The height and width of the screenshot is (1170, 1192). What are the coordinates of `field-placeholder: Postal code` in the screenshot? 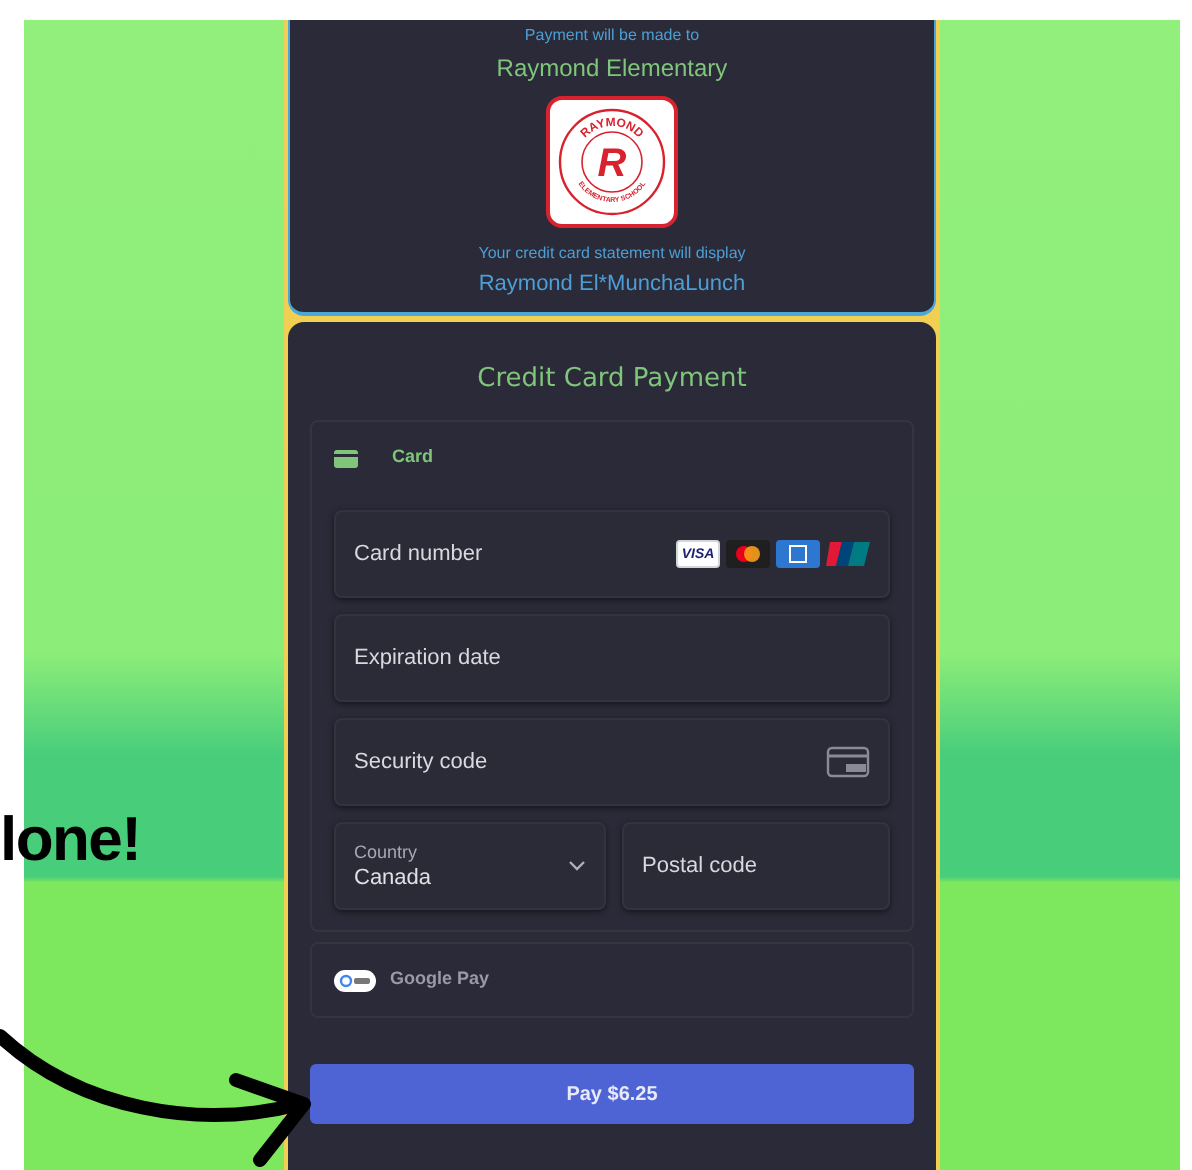 It's located at (699, 866).